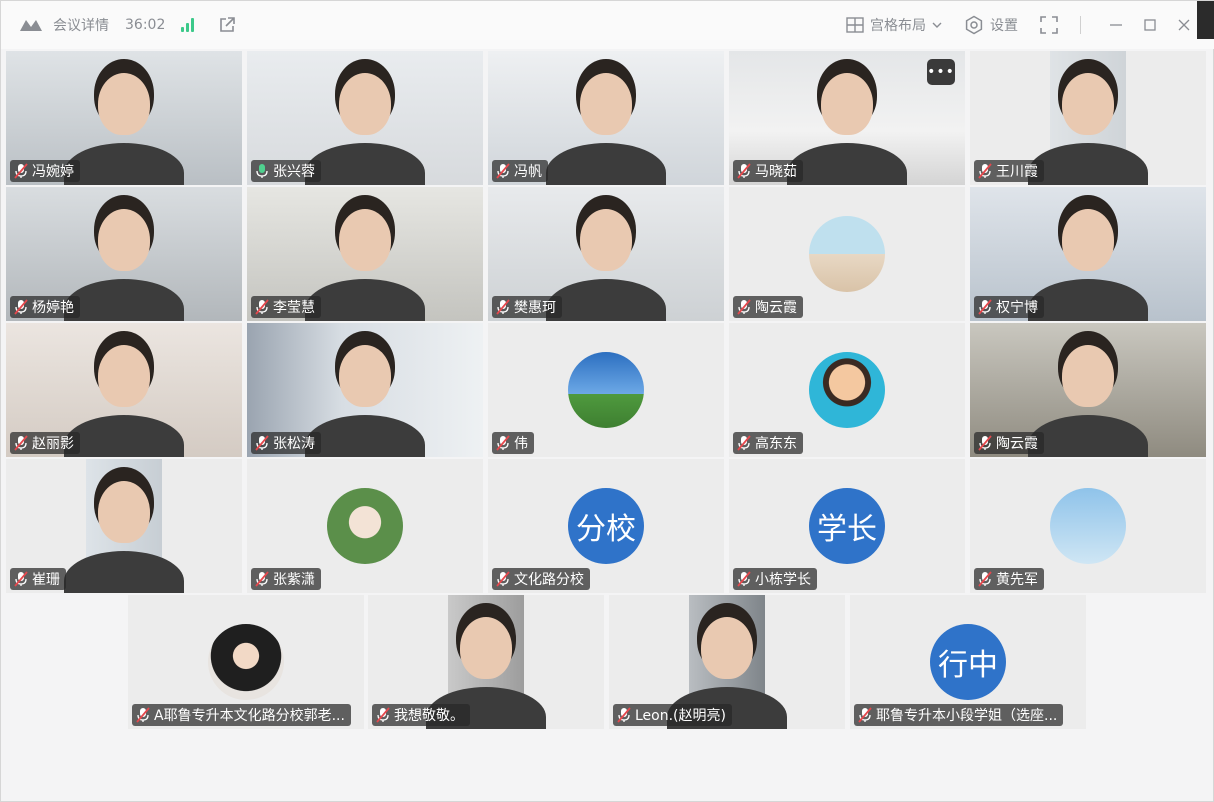 Image resolution: width=1214 pixels, height=802 pixels. I want to click on layout-dropdown: 宫格布局, so click(894, 25).